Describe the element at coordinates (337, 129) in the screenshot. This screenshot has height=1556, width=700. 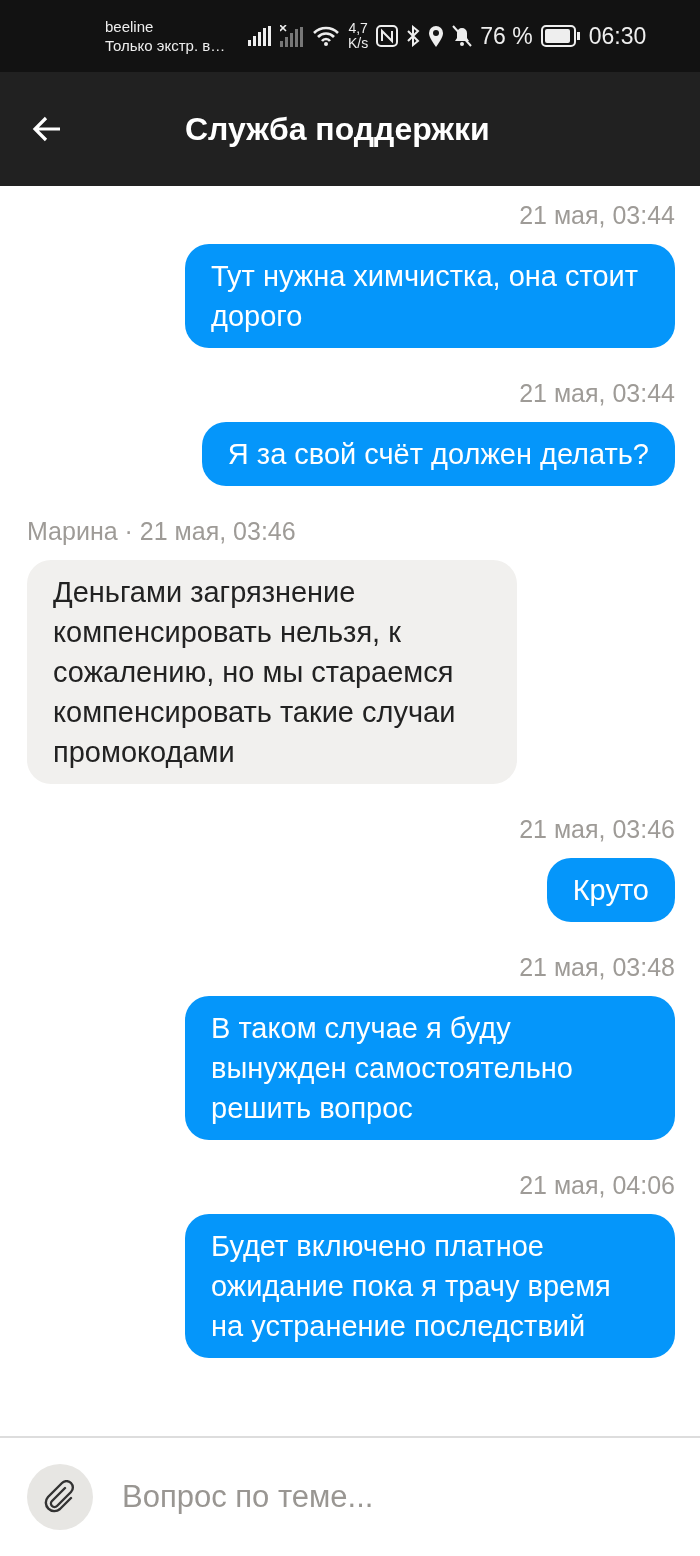
I see `screen-title: Служба поддержки` at that location.